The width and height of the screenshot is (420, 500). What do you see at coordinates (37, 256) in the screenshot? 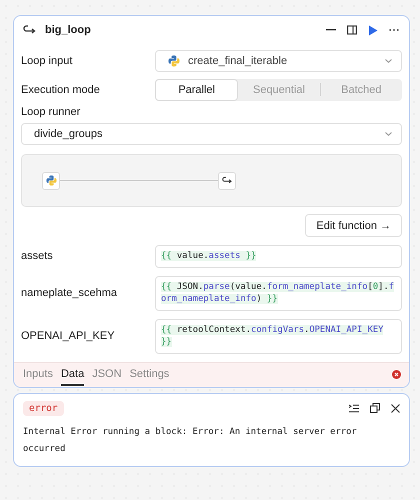
I see `param-label: assets` at bounding box center [37, 256].